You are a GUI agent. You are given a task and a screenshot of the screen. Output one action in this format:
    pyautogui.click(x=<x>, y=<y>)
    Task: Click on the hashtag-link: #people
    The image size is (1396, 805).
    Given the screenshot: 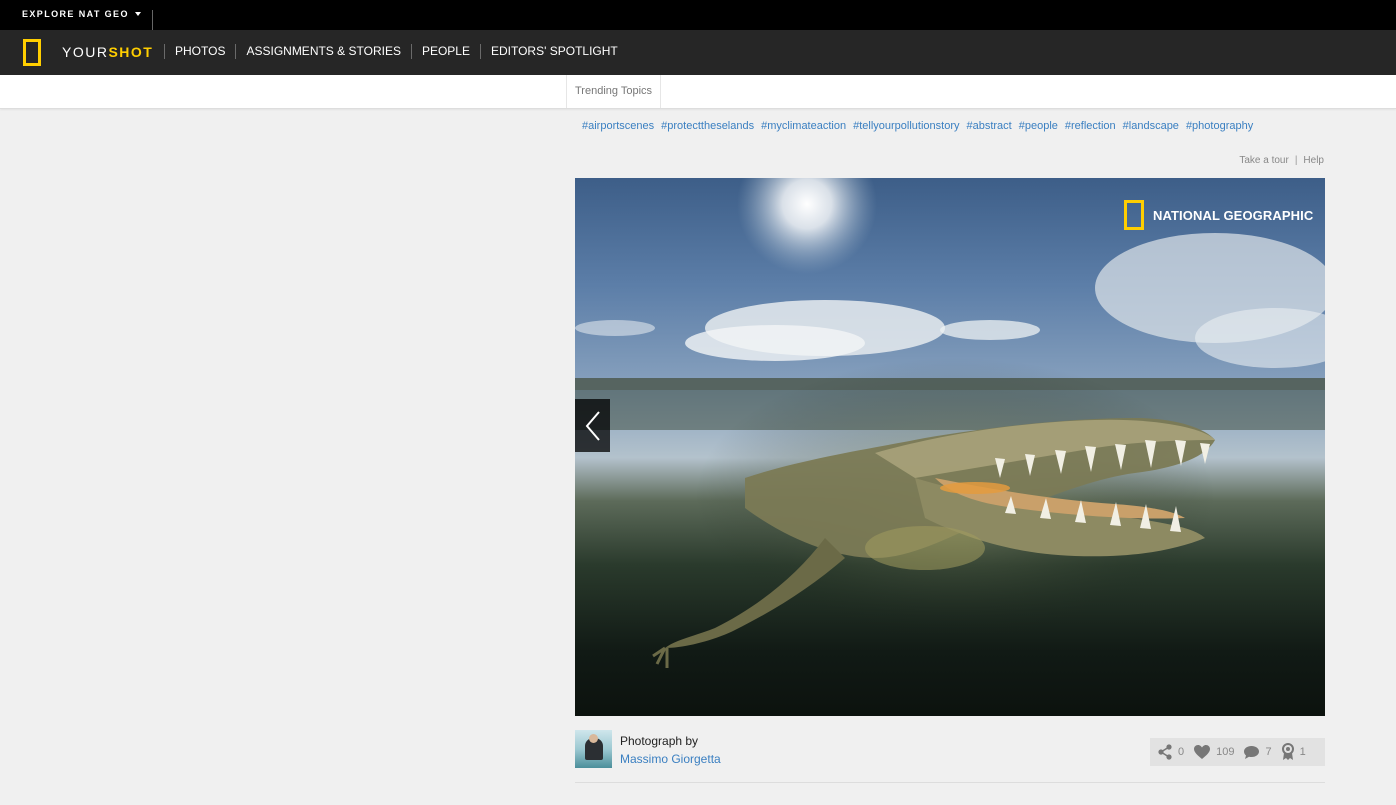 What is the action you would take?
    pyautogui.click(x=1038, y=126)
    